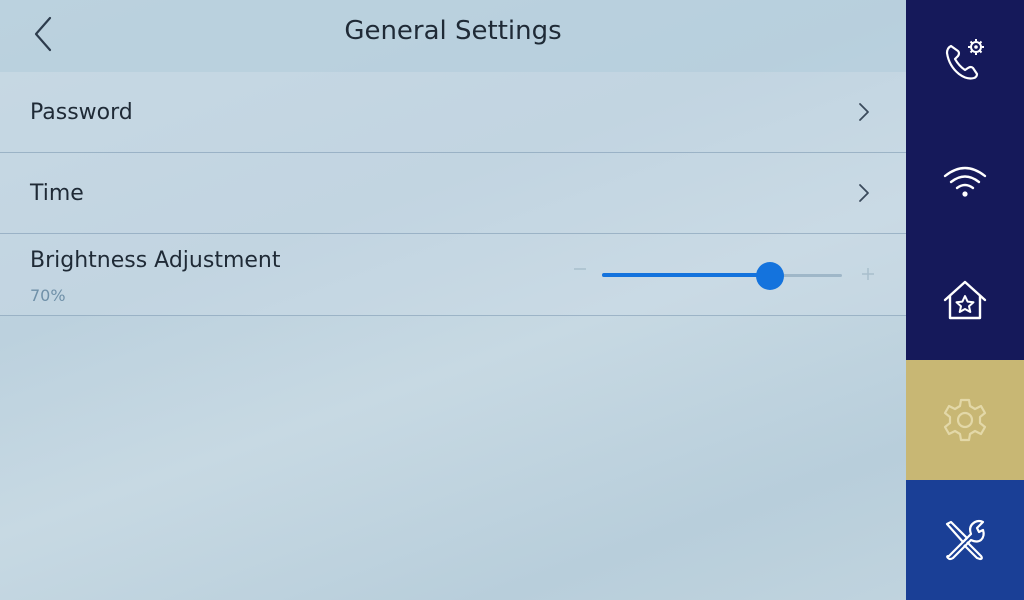  I want to click on password-row: Password, so click(453, 112).